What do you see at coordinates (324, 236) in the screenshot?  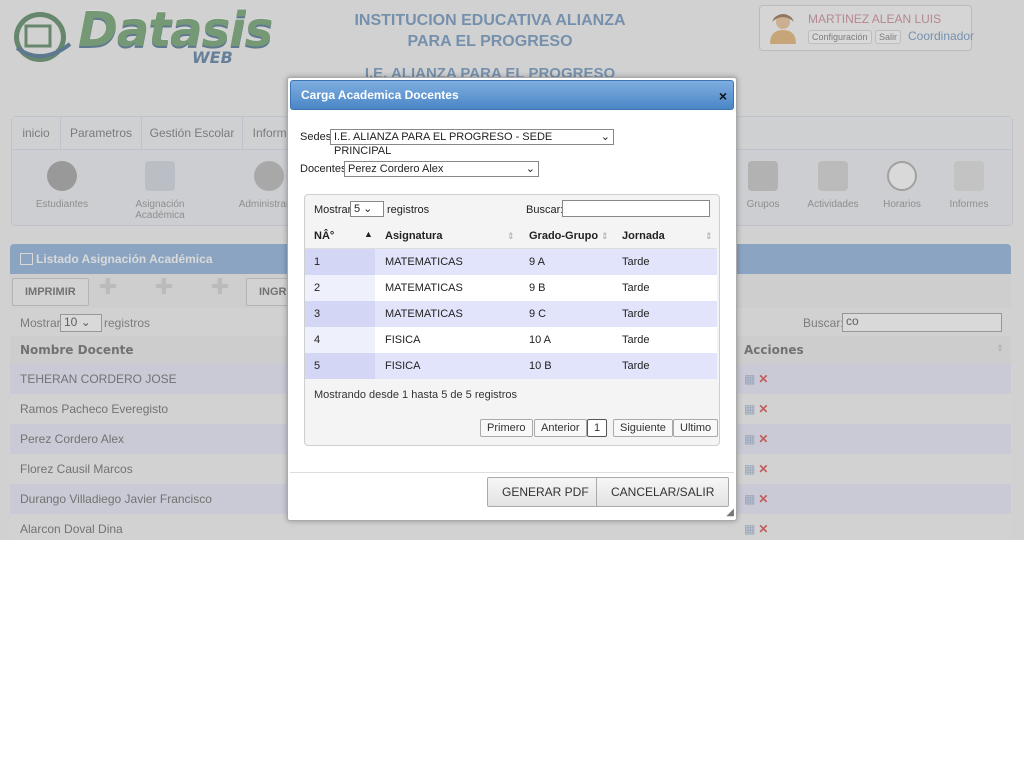 I see `col-number: NÂ°` at bounding box center [324, 236].